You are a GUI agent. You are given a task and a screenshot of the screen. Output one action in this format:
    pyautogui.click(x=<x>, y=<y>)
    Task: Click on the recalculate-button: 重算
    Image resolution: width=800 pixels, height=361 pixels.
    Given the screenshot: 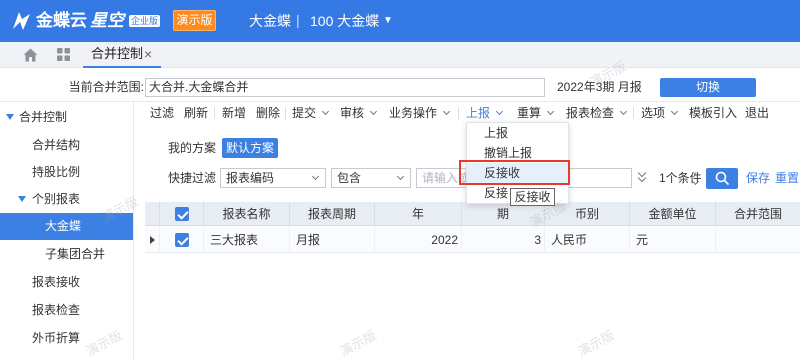 What is the action you would take?
    pyautogui.click(x=536, y=113)
    